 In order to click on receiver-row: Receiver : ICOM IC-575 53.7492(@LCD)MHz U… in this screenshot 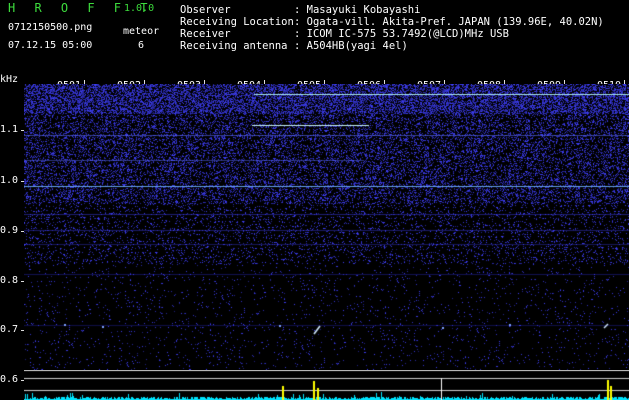, I will do `click(344, 34)`.